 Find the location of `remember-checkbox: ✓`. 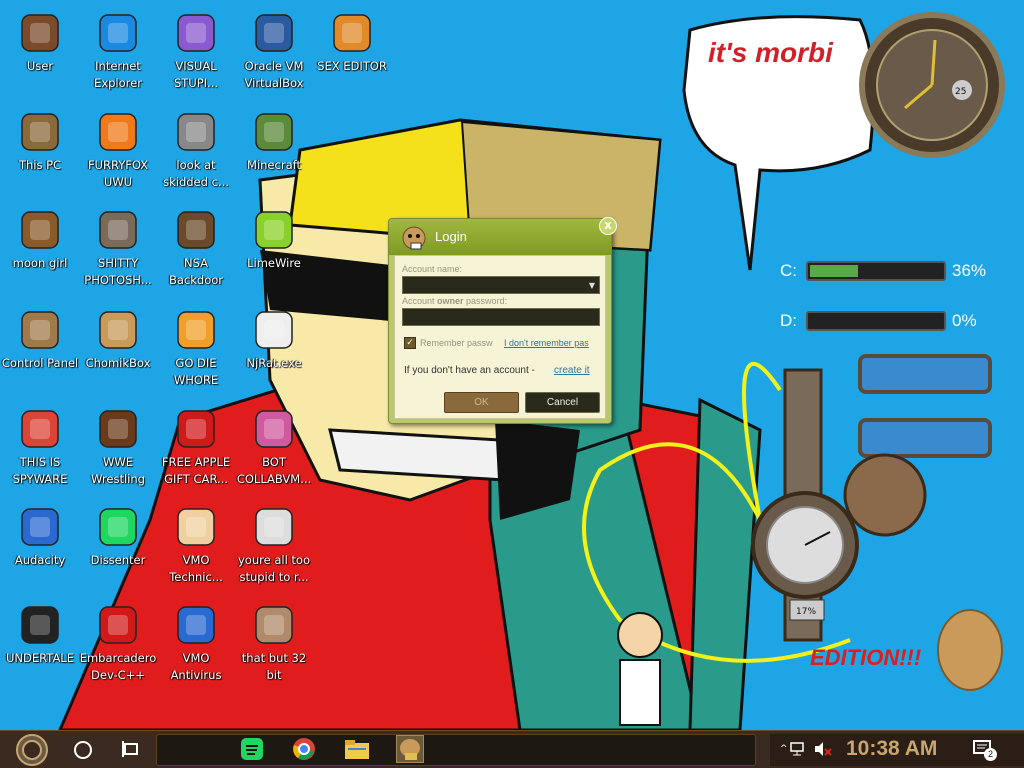

remember-checkbox: ✓ is located at coordinates (410, 343).